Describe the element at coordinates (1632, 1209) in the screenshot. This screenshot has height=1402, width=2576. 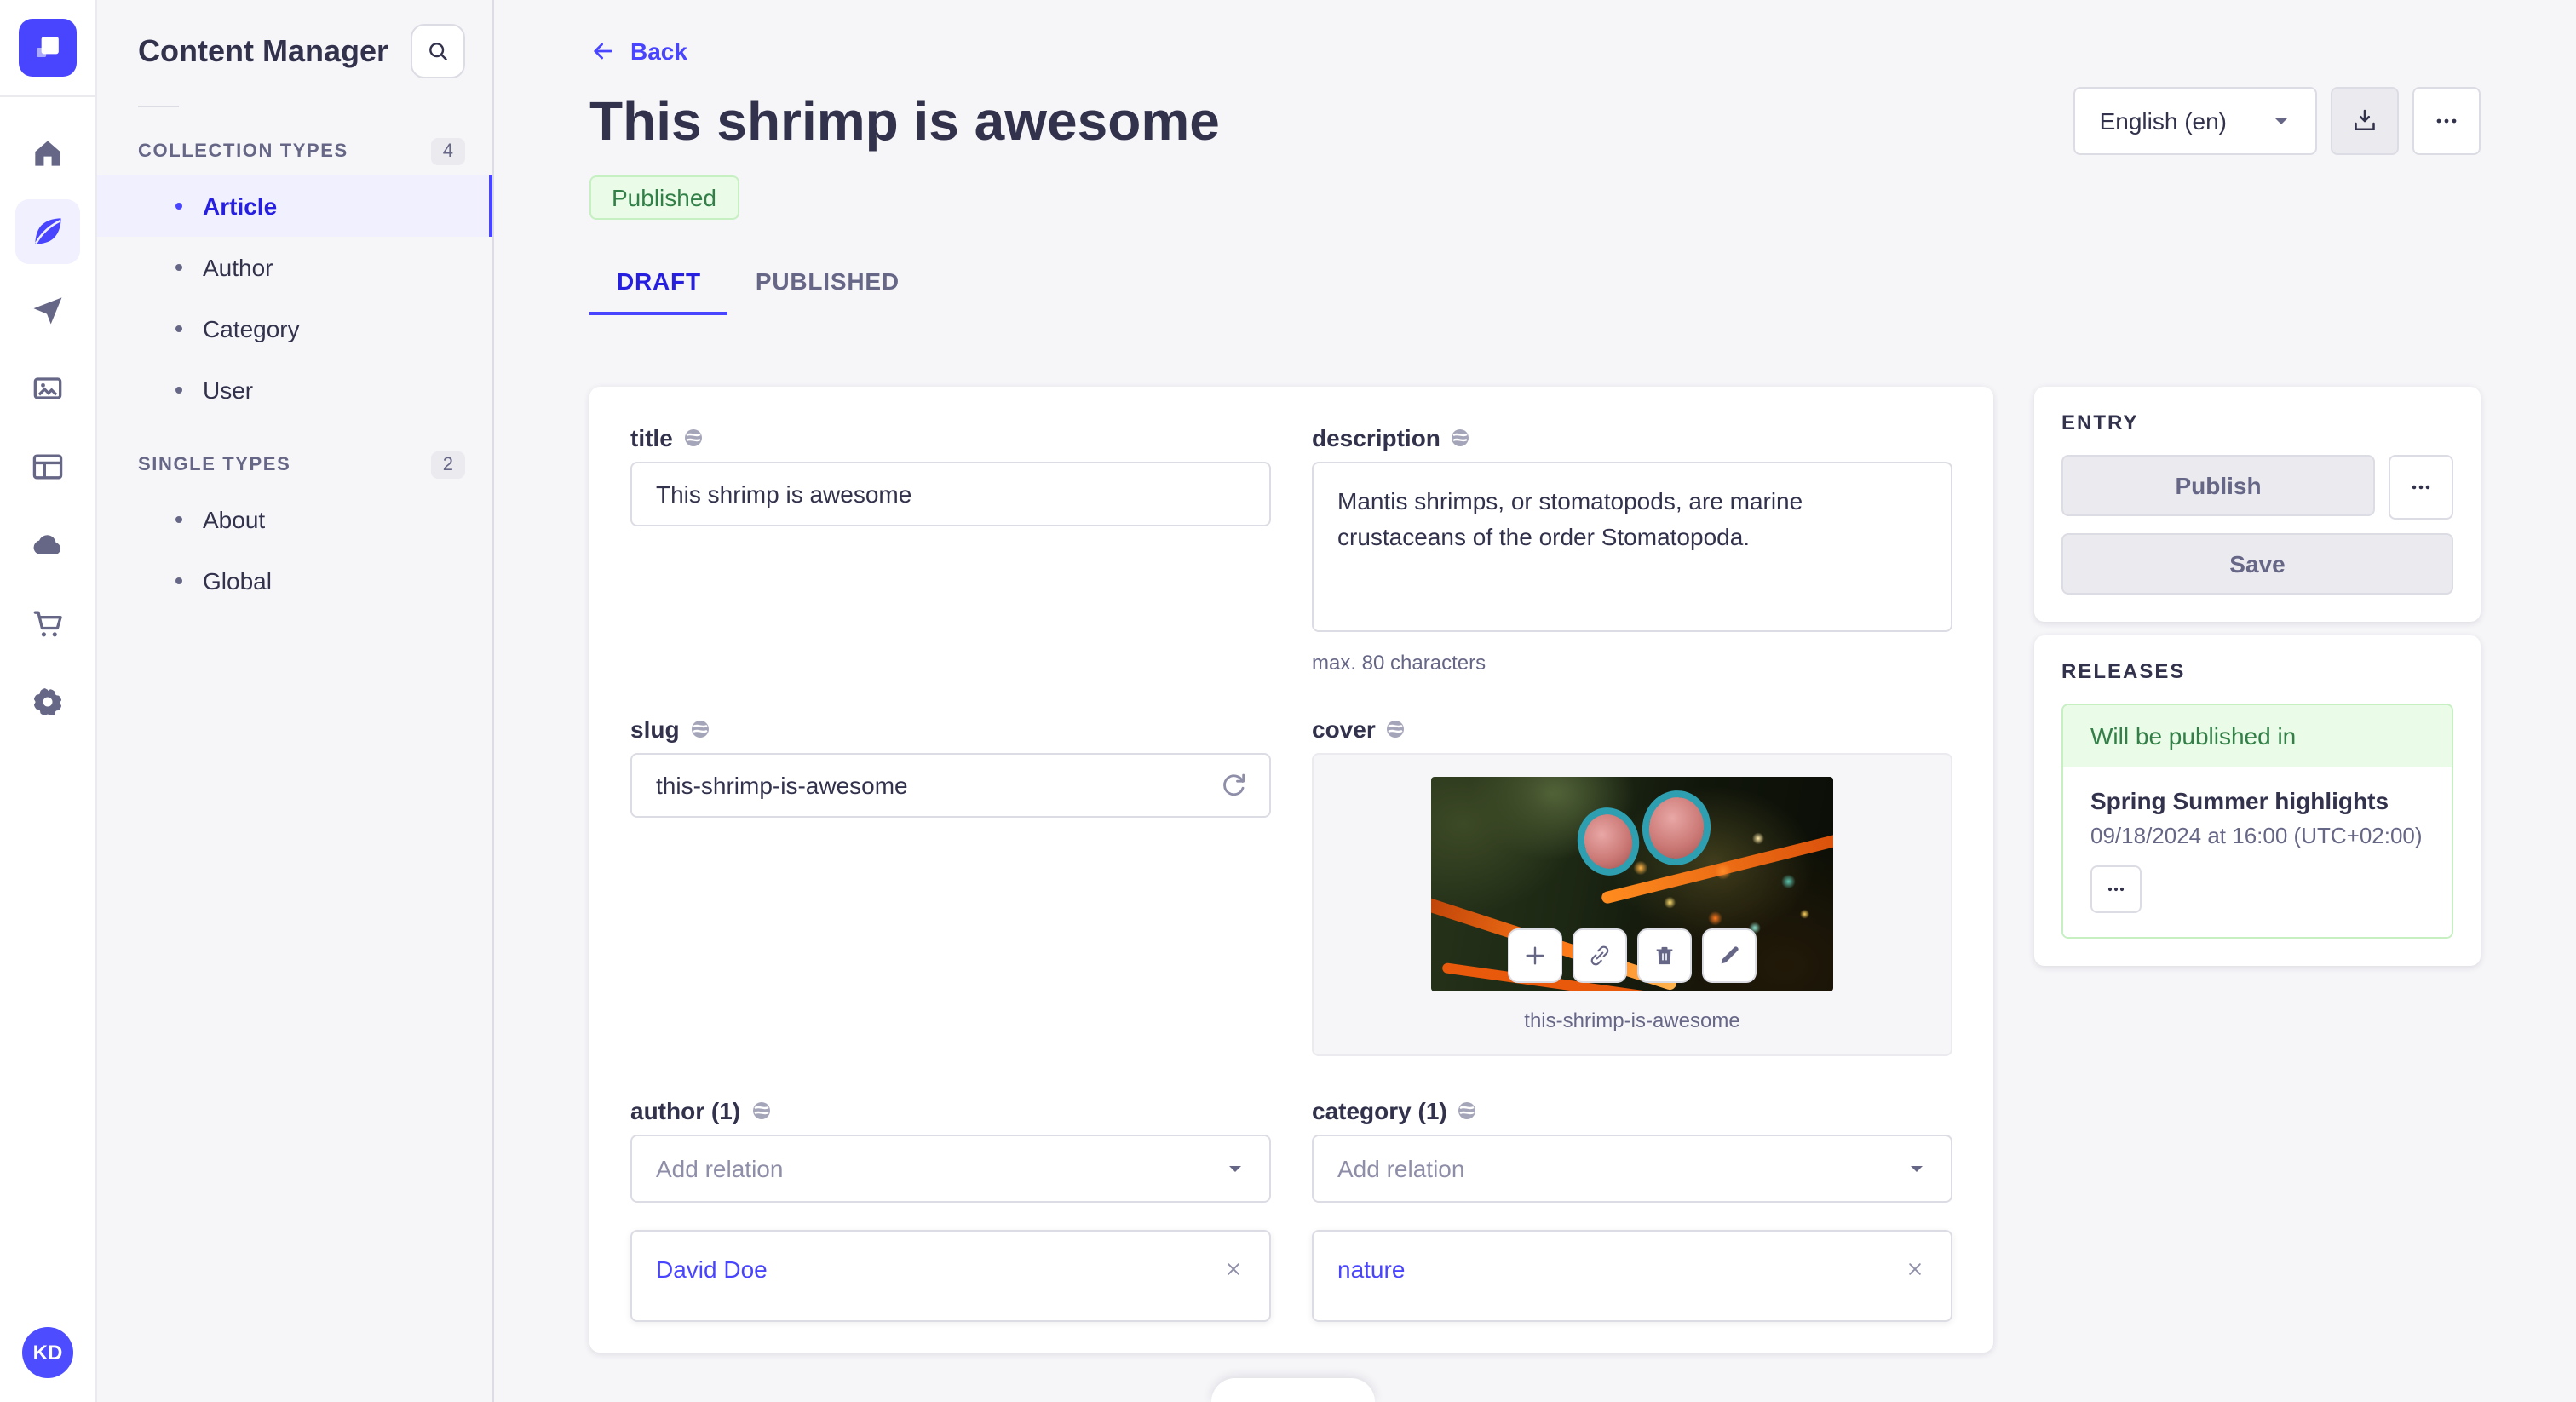
I see `field-category: category (1) Add relation nature` at that location.